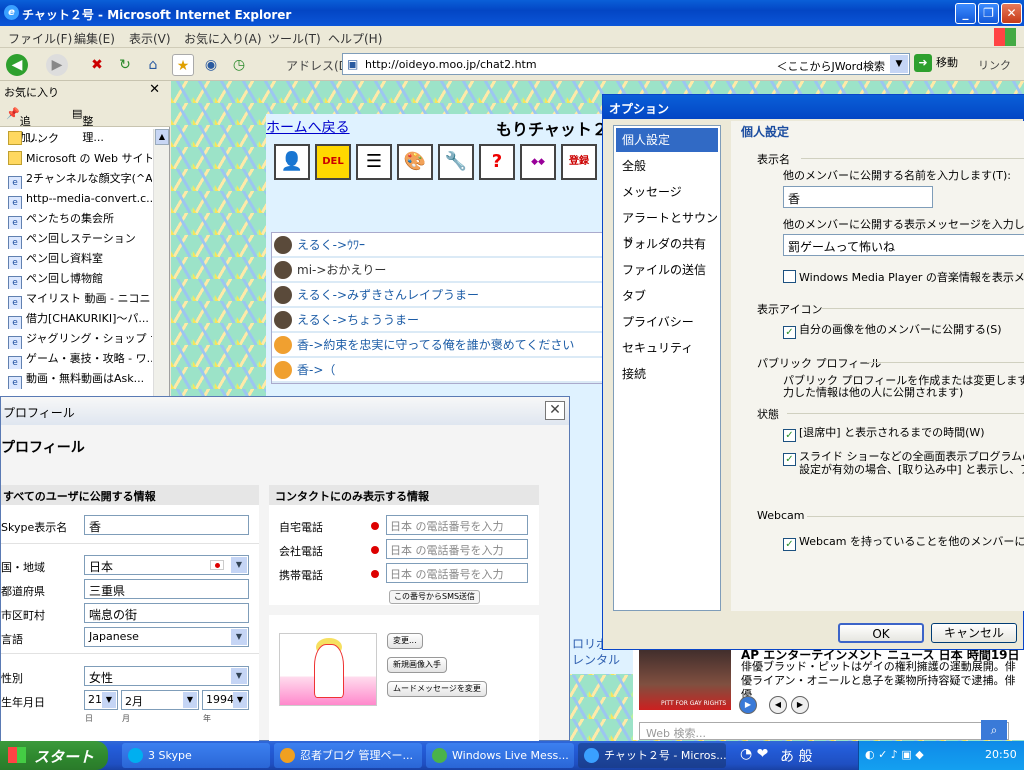 The image size is (1024, 770). What do you see at coordinates (294, 38) in the screenshot?
I see `menu-tools: ツール(T)` at bounding box center [294, 38].